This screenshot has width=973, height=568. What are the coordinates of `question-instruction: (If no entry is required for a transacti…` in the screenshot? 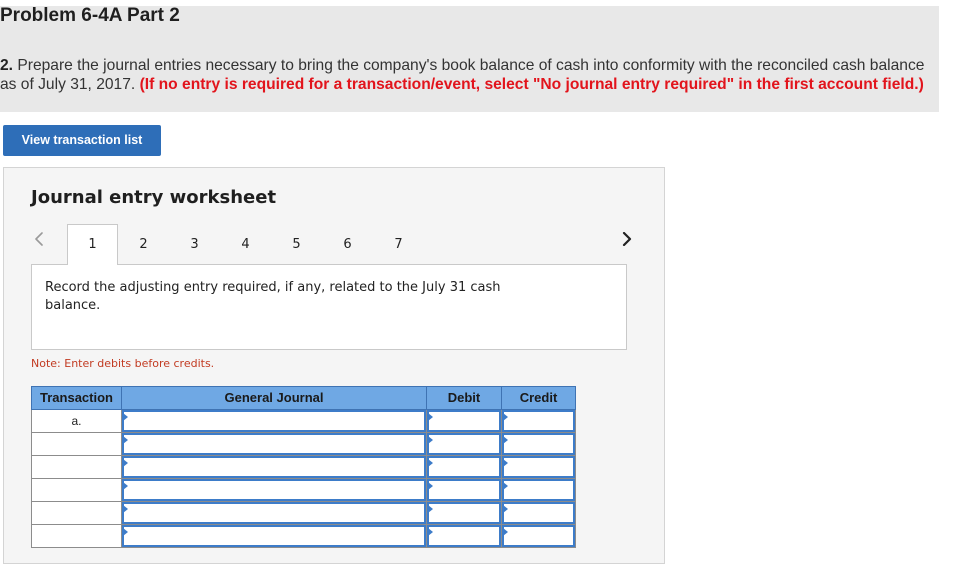 It's located at (531, 84).